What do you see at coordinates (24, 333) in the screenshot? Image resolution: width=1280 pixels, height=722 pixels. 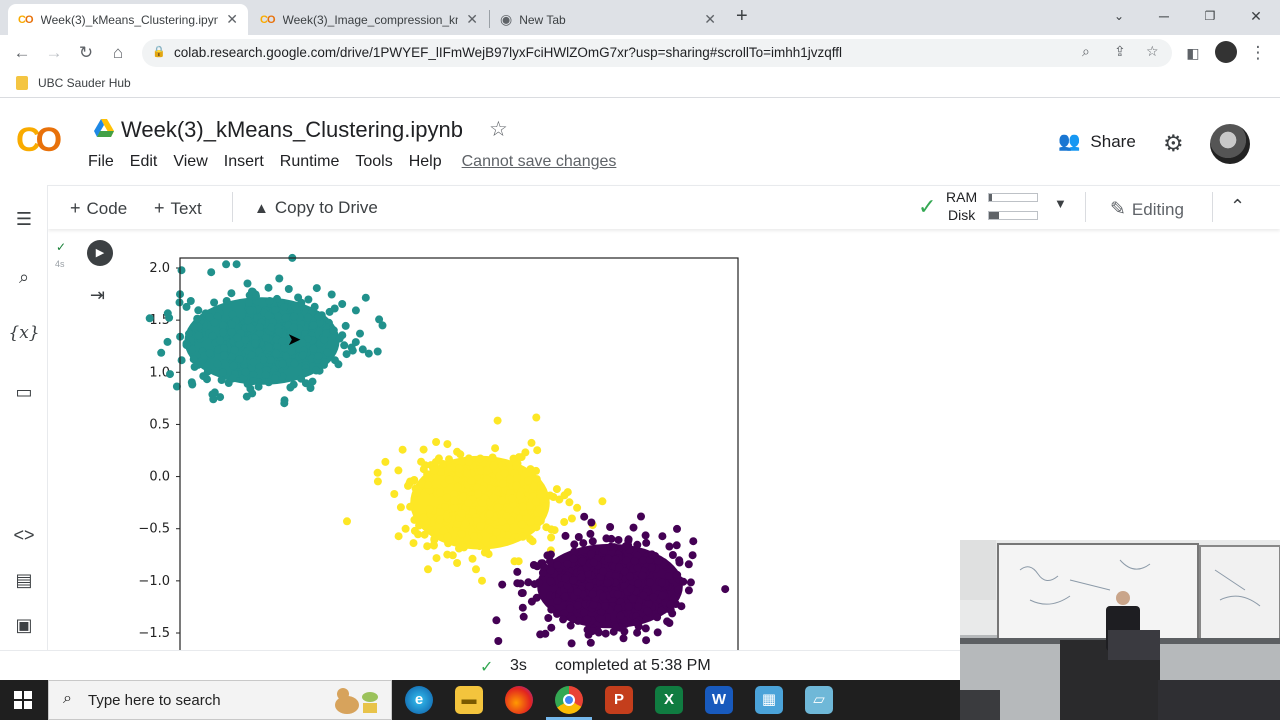 I see `variables-icon: {x}` at bounding box center [24, 333].